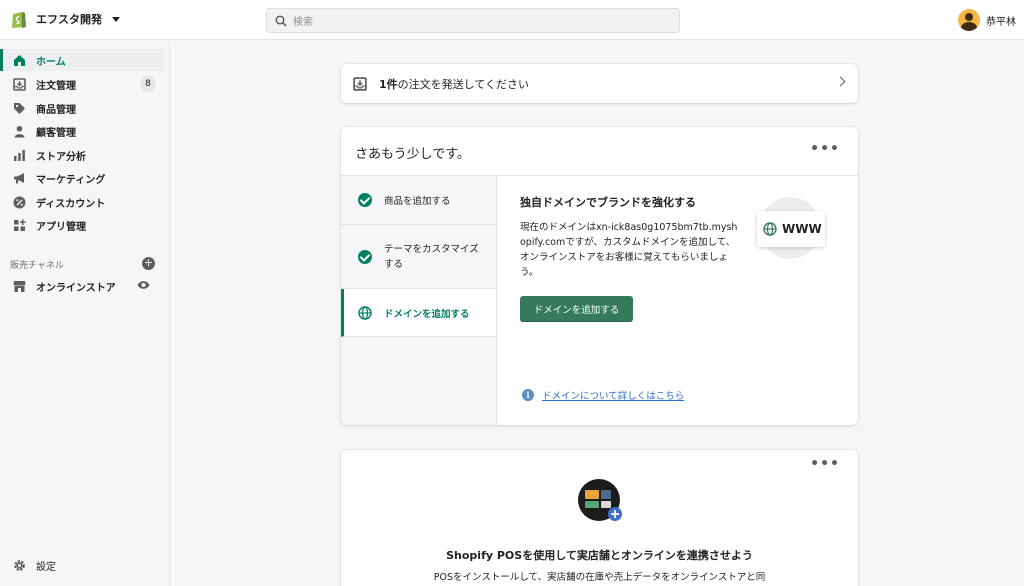  What do you see at coordinates (19, 155) in the screenshot?
I see `bar-chart-icon` at bounding box center [19, 155].